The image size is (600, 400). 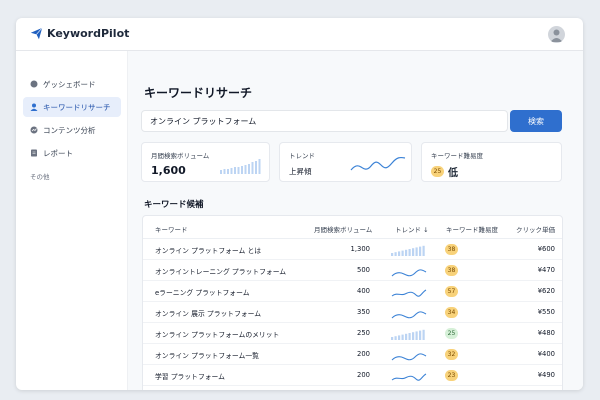 I want to click on header-volume: 月間検索ボリューム, so click(x=348, y=229).